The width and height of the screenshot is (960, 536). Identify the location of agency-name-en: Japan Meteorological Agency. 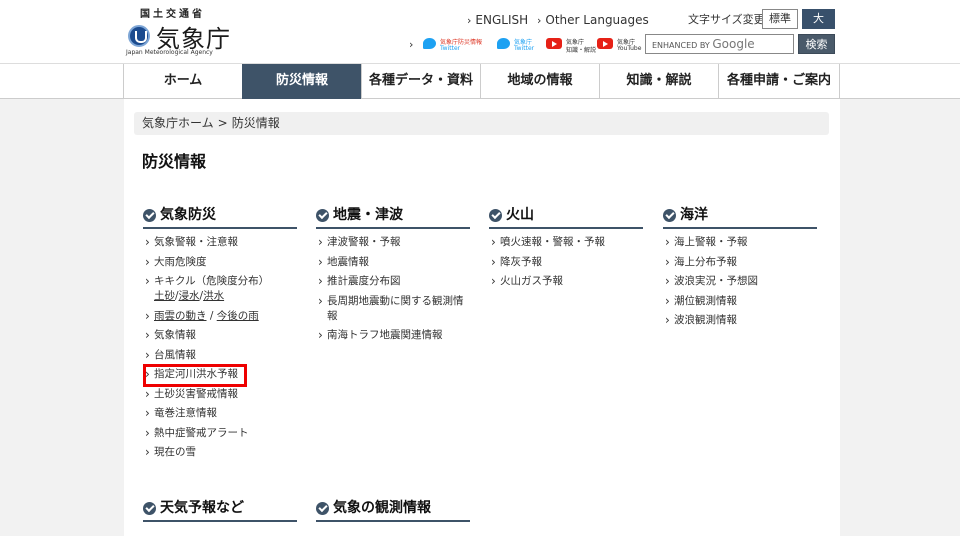
(169, 52).